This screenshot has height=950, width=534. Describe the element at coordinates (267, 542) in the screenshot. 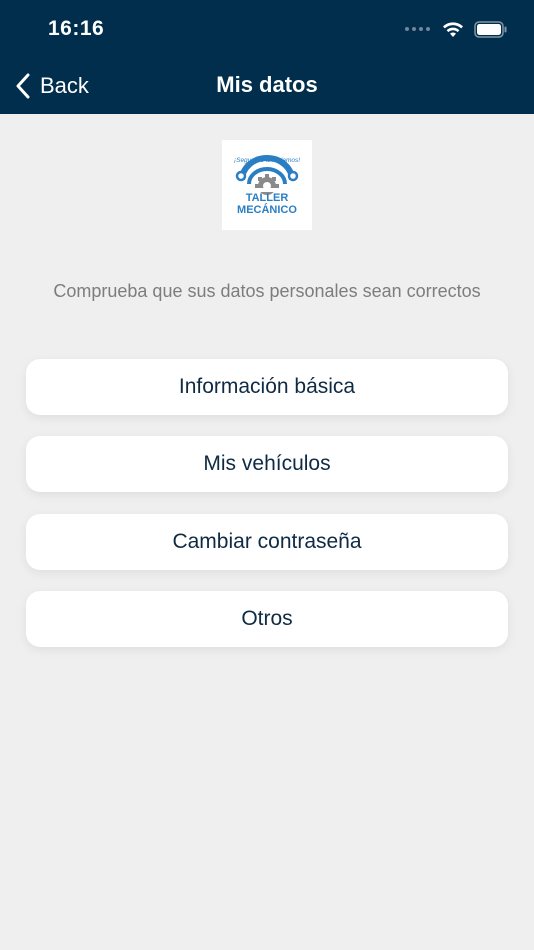

I see `cambiar-contrasena-button: Cambiar contraseña` at that location.